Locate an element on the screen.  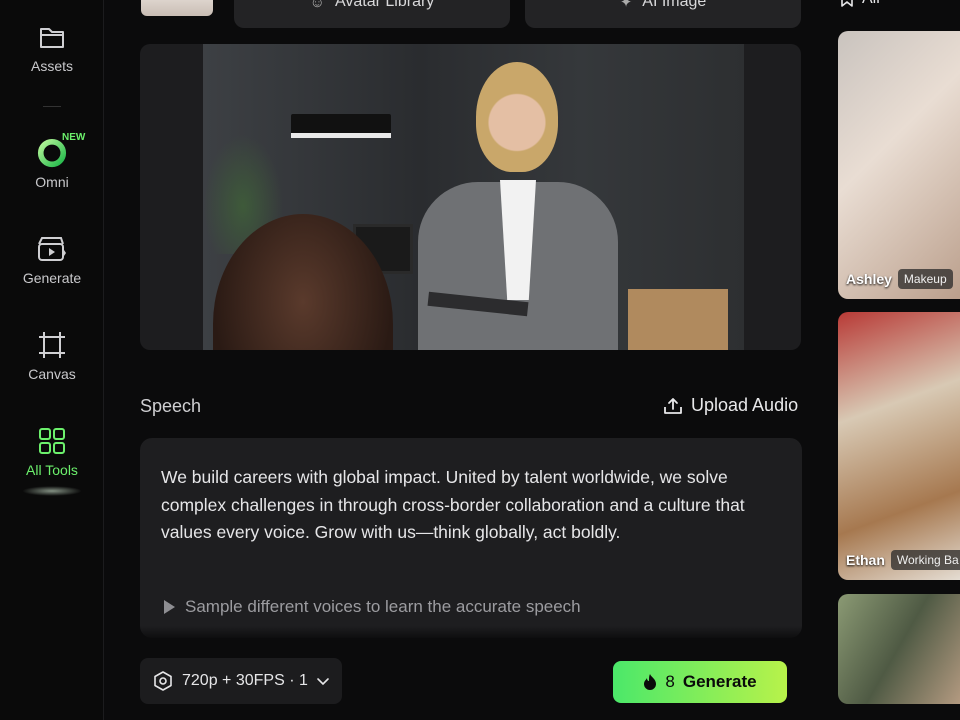
play-icon is located at coordinates (169, 607).